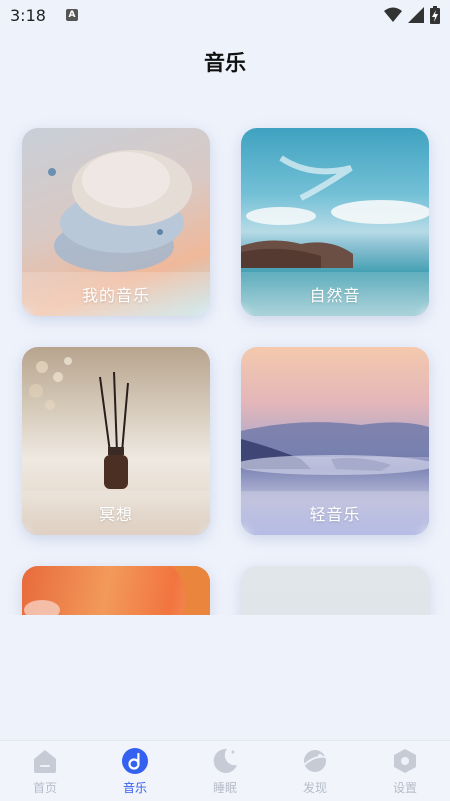 Image resolution: width=450 pixels, height=801 pixels. I want to click on page-title: 音乐, so click(225, 63).